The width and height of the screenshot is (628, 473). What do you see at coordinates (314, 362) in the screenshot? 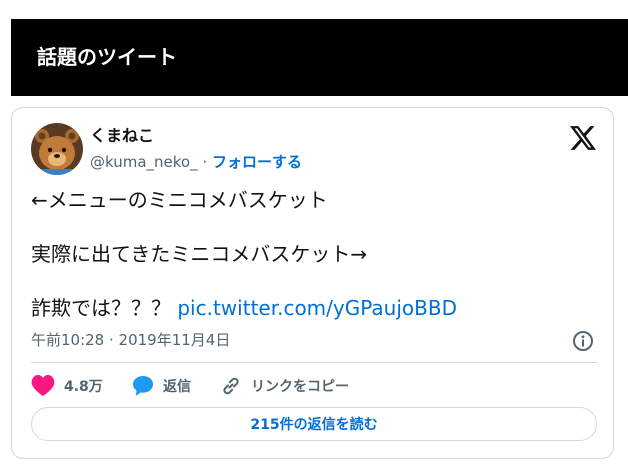
I see `divider` at bounding box center [314, 362].